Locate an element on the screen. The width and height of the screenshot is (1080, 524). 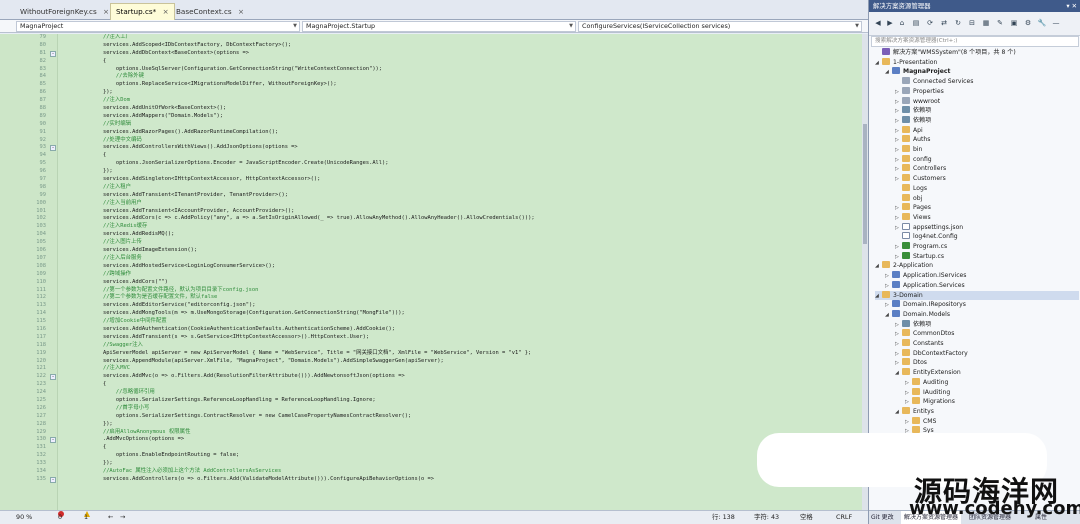
nav-back-icon: ← is located at coordinates (110, 517).